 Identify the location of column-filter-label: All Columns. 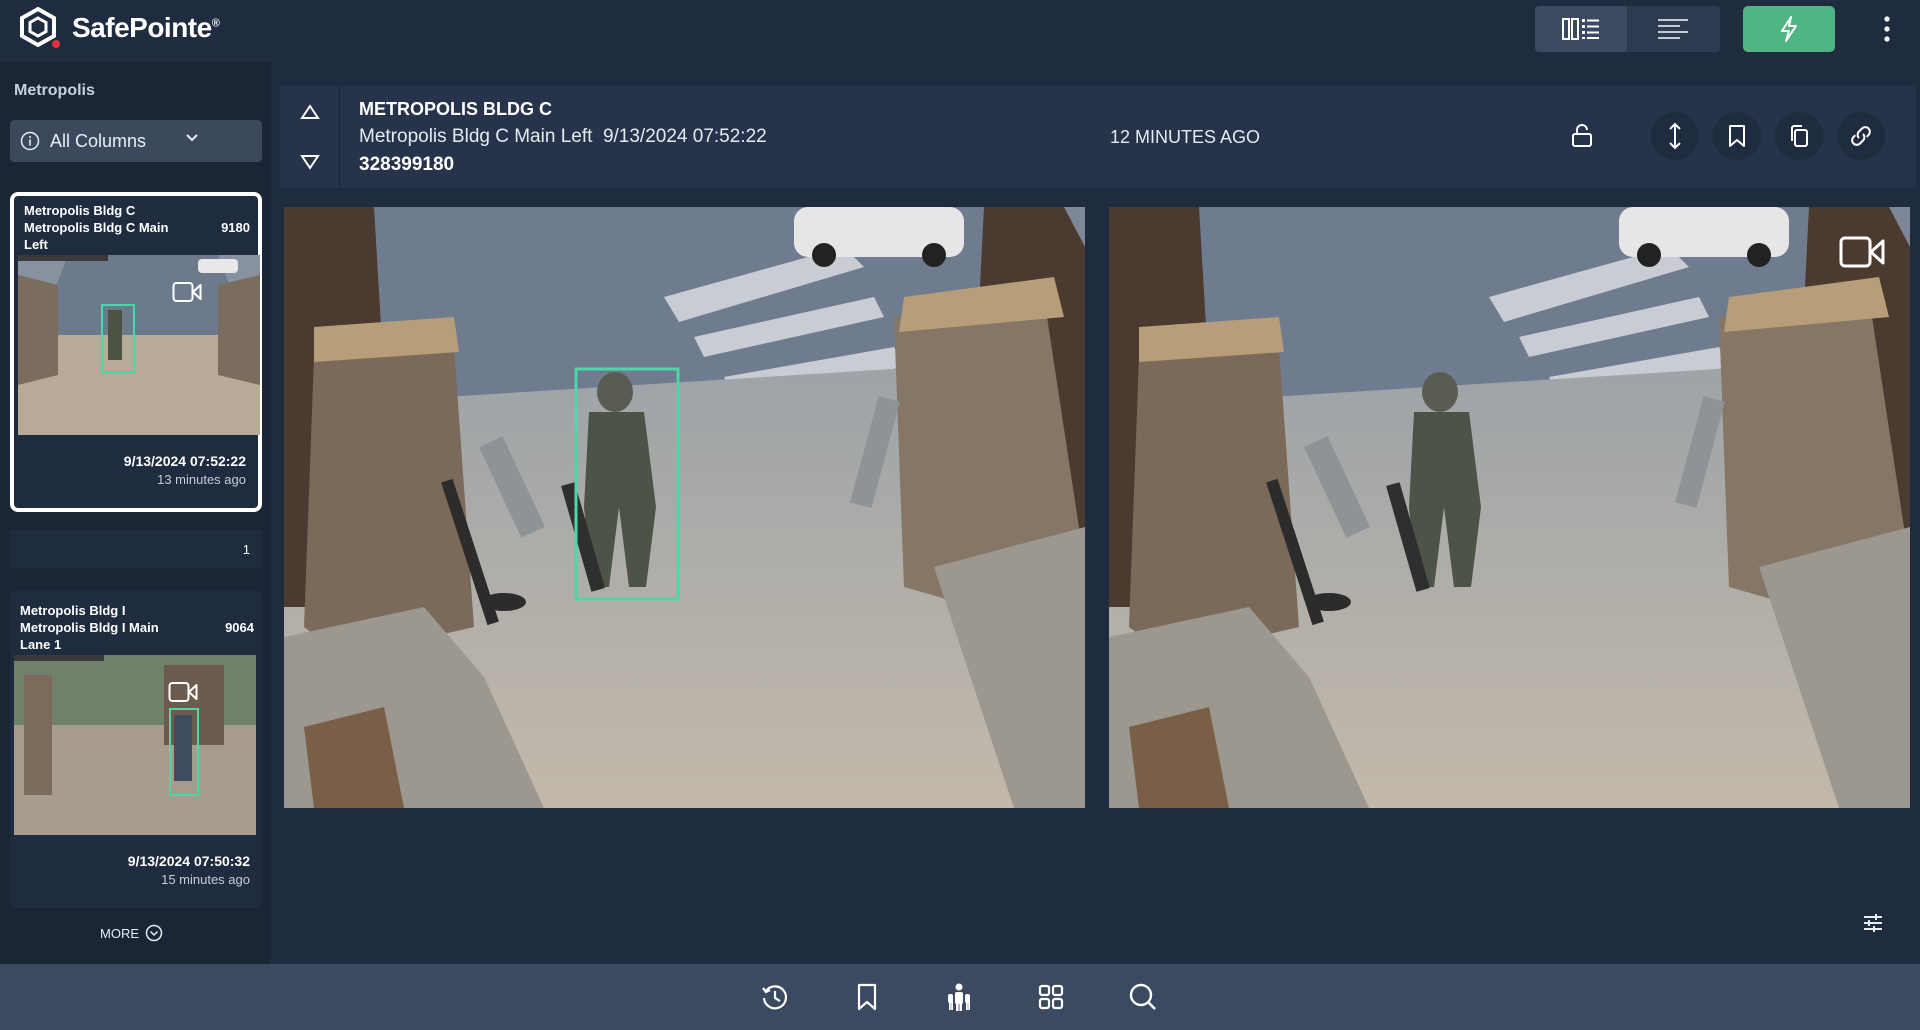
(98, 140).